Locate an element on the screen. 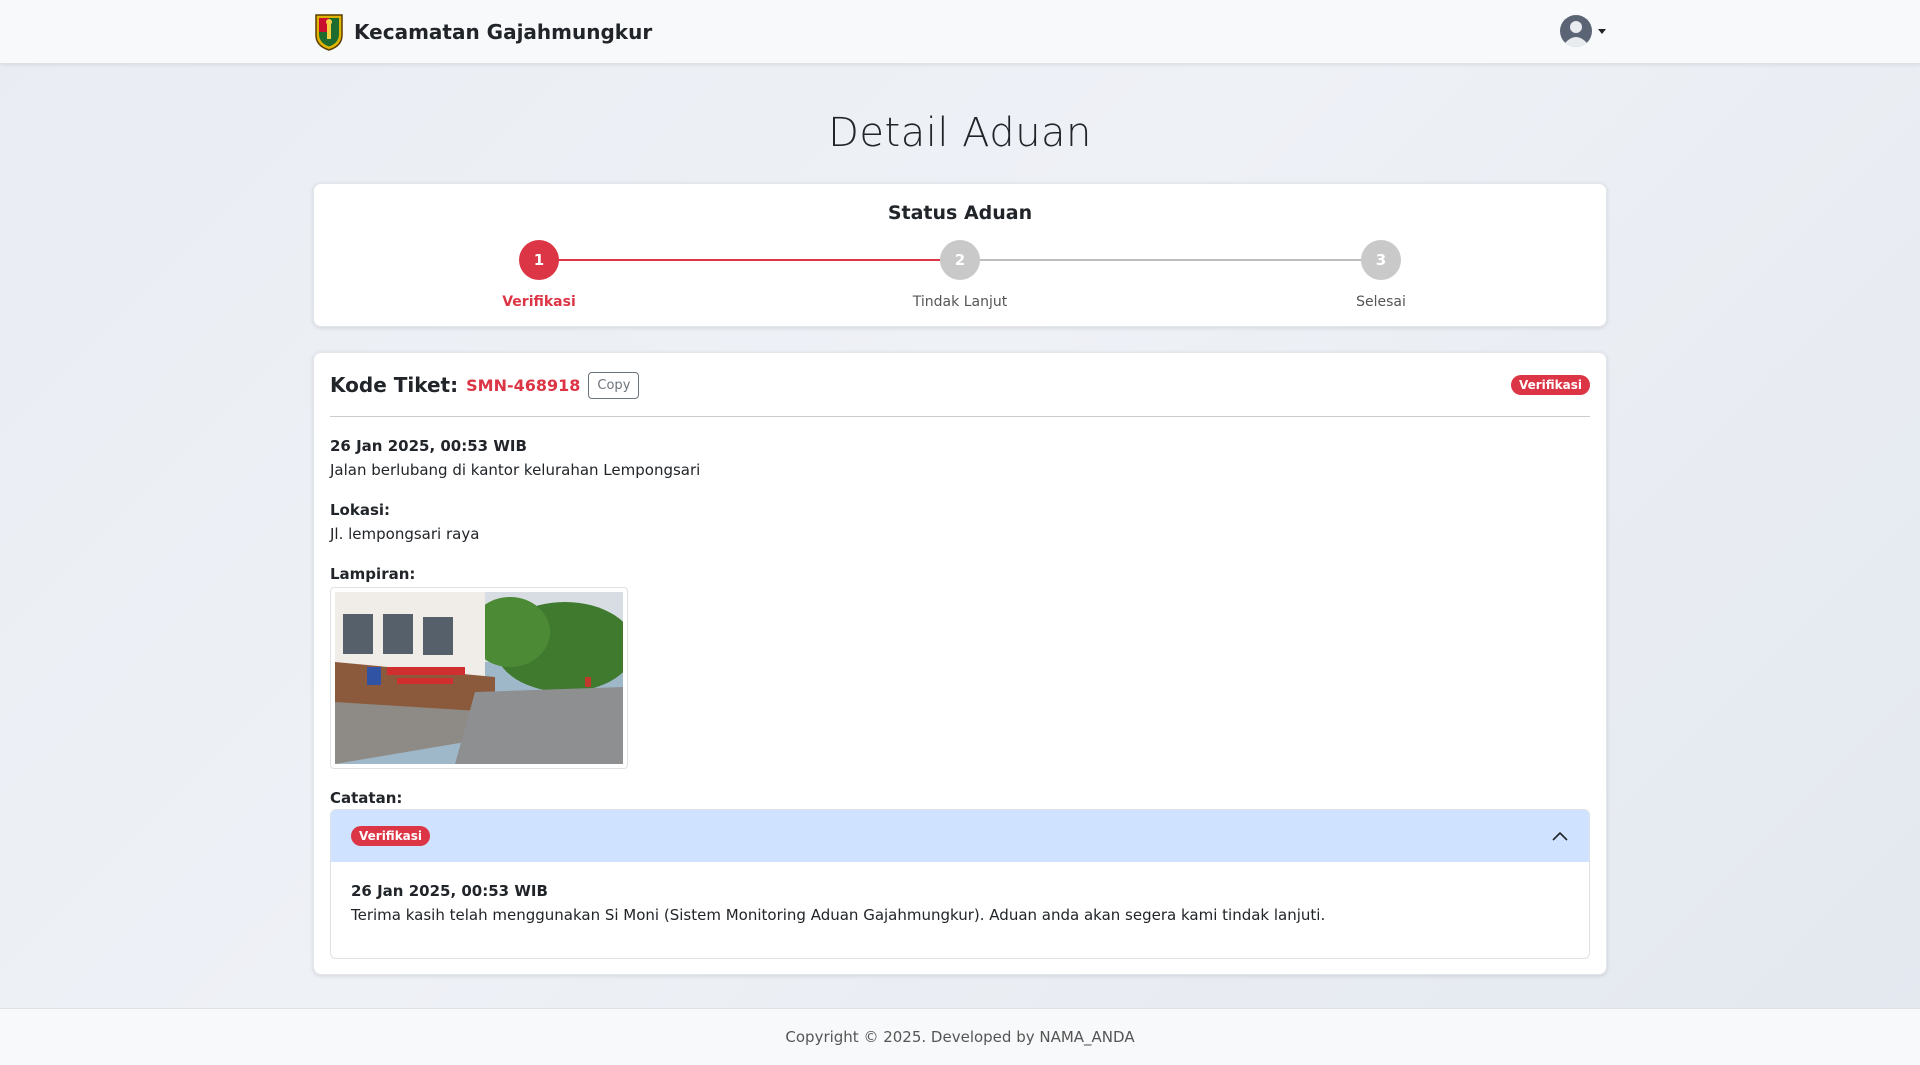  step-selesai: 3 Selesai is located at coordinates (1381, 275).